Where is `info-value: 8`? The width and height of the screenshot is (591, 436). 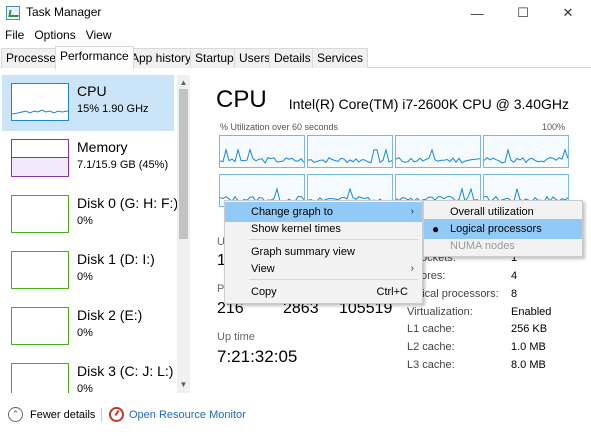
info-value: 8 is located at coordinates (514, 294).